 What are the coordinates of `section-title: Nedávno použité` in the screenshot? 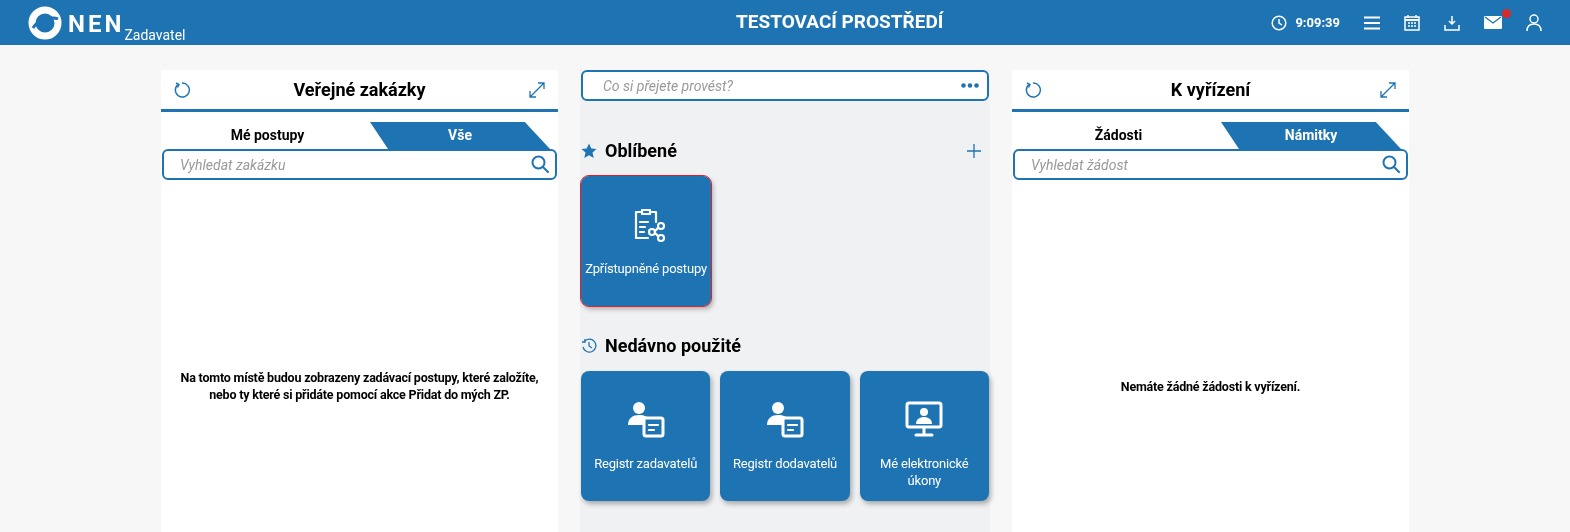 It's located at (673, 346).